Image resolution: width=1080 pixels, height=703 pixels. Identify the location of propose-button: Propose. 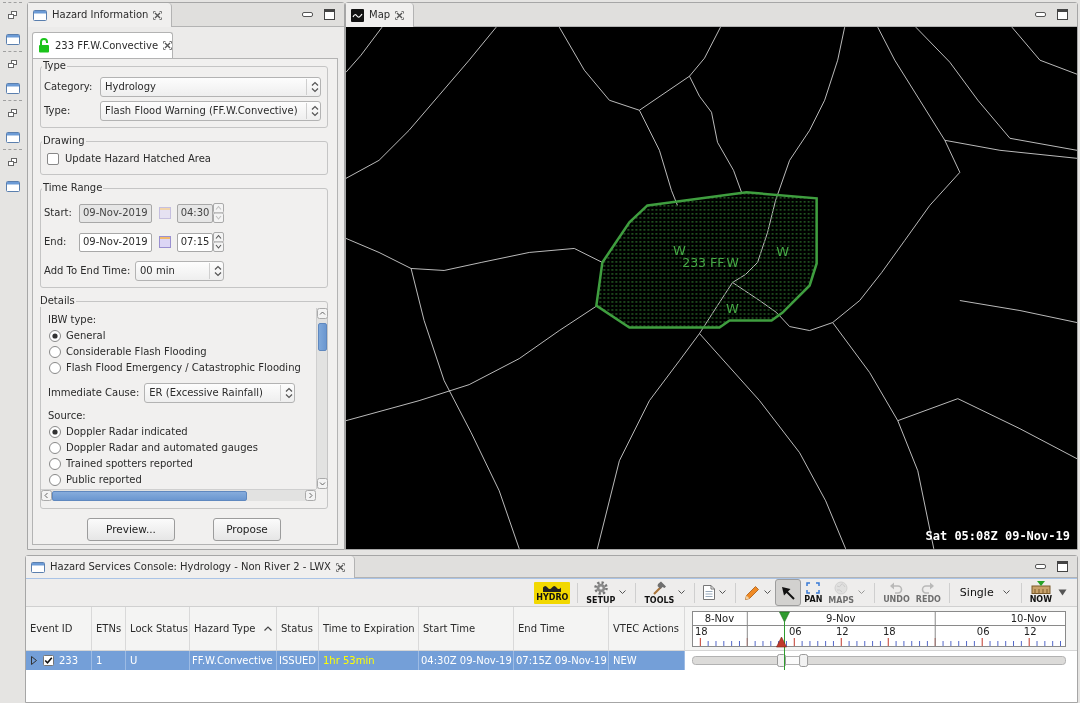
(247, 529).